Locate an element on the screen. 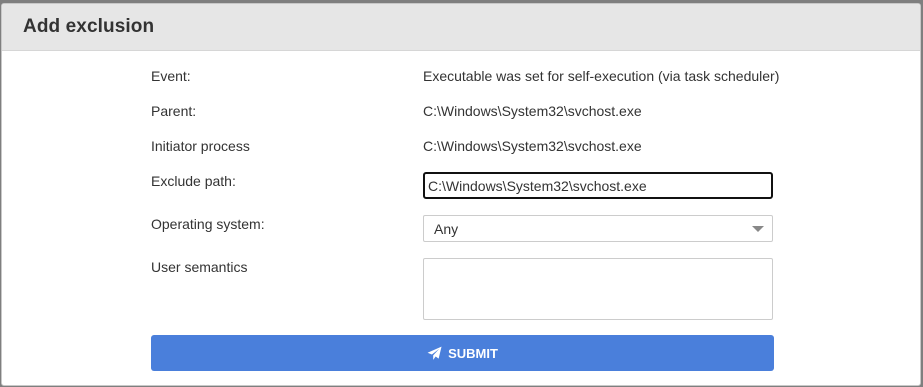 This screenshot has width=923, height=387. paper-plane-icon is located at coordinates (434, 353).